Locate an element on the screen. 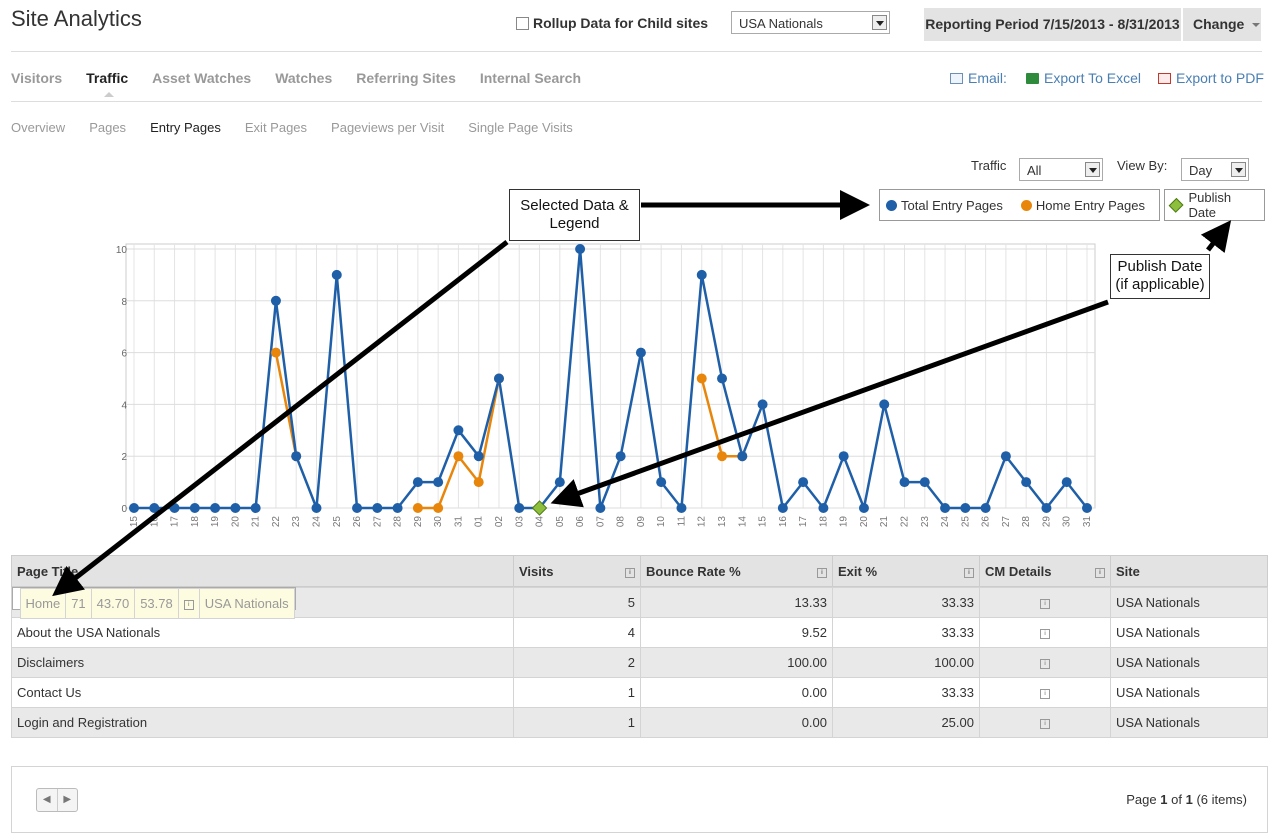 The width and height of the screenshot is (1272, 836). x-tick-label: 25 is located at coordinates (337, 522).